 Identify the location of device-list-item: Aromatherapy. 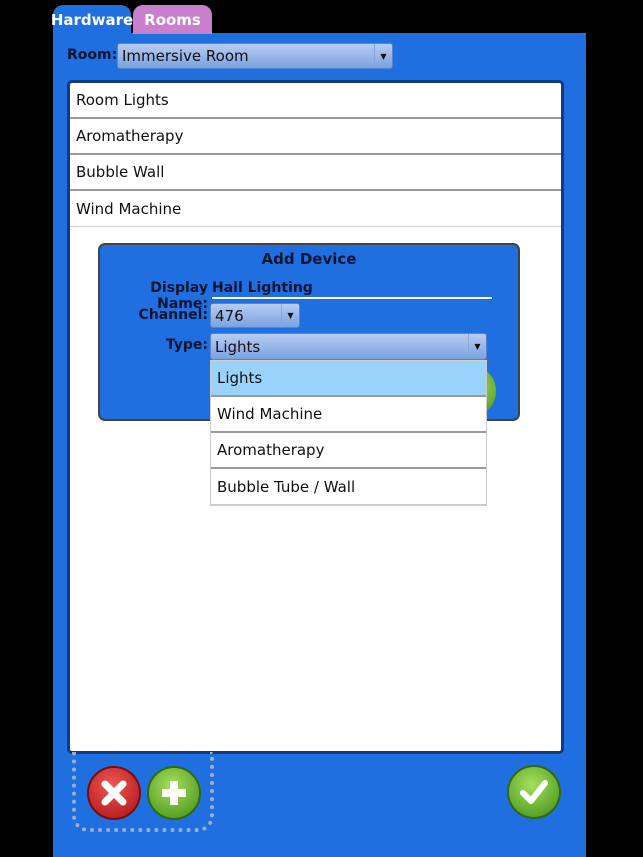
(315, 137).